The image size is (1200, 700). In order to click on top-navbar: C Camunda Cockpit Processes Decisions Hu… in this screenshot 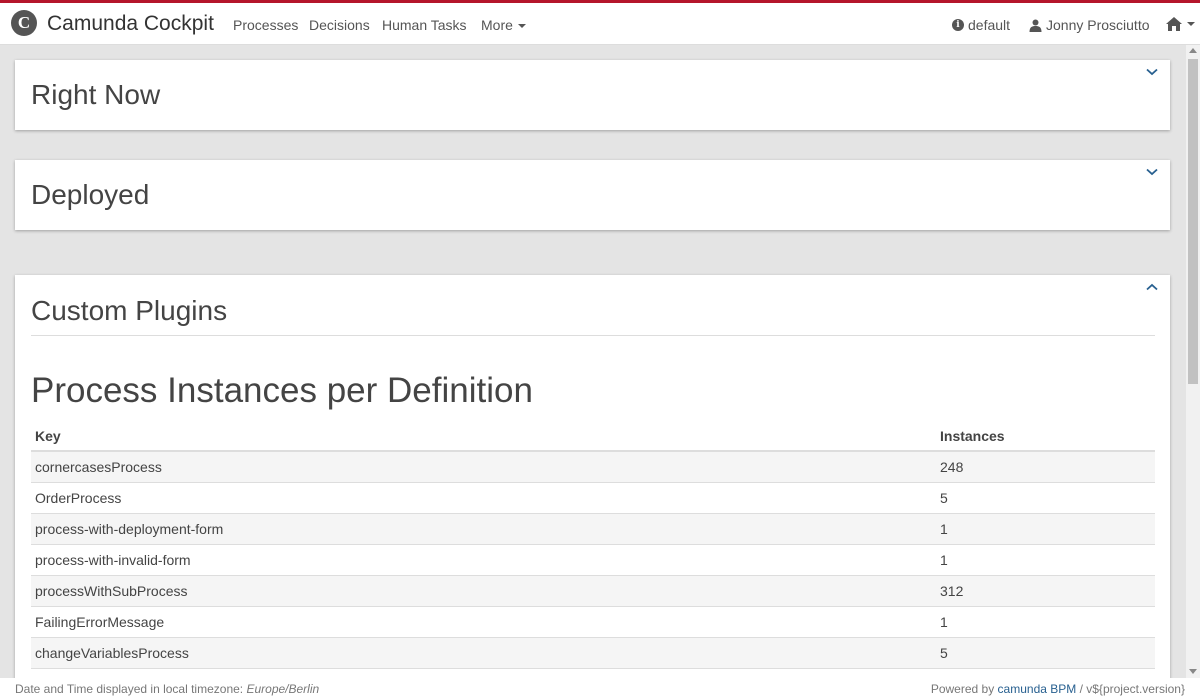, I will do `click(600, 24)`.